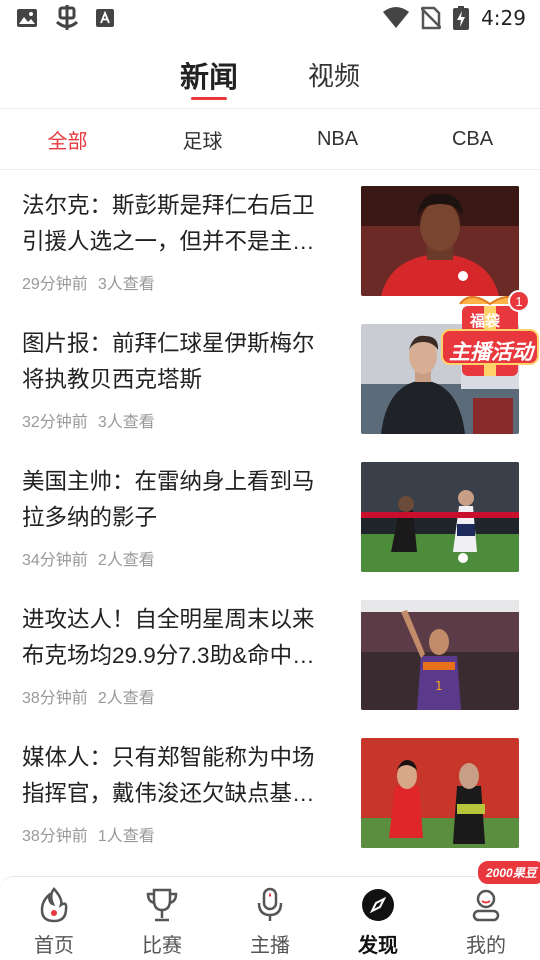  What do you see at coordinates (491, 352) in the screenshot?
I see `promo-label: 主播活动` at bounding box center [491, 352].